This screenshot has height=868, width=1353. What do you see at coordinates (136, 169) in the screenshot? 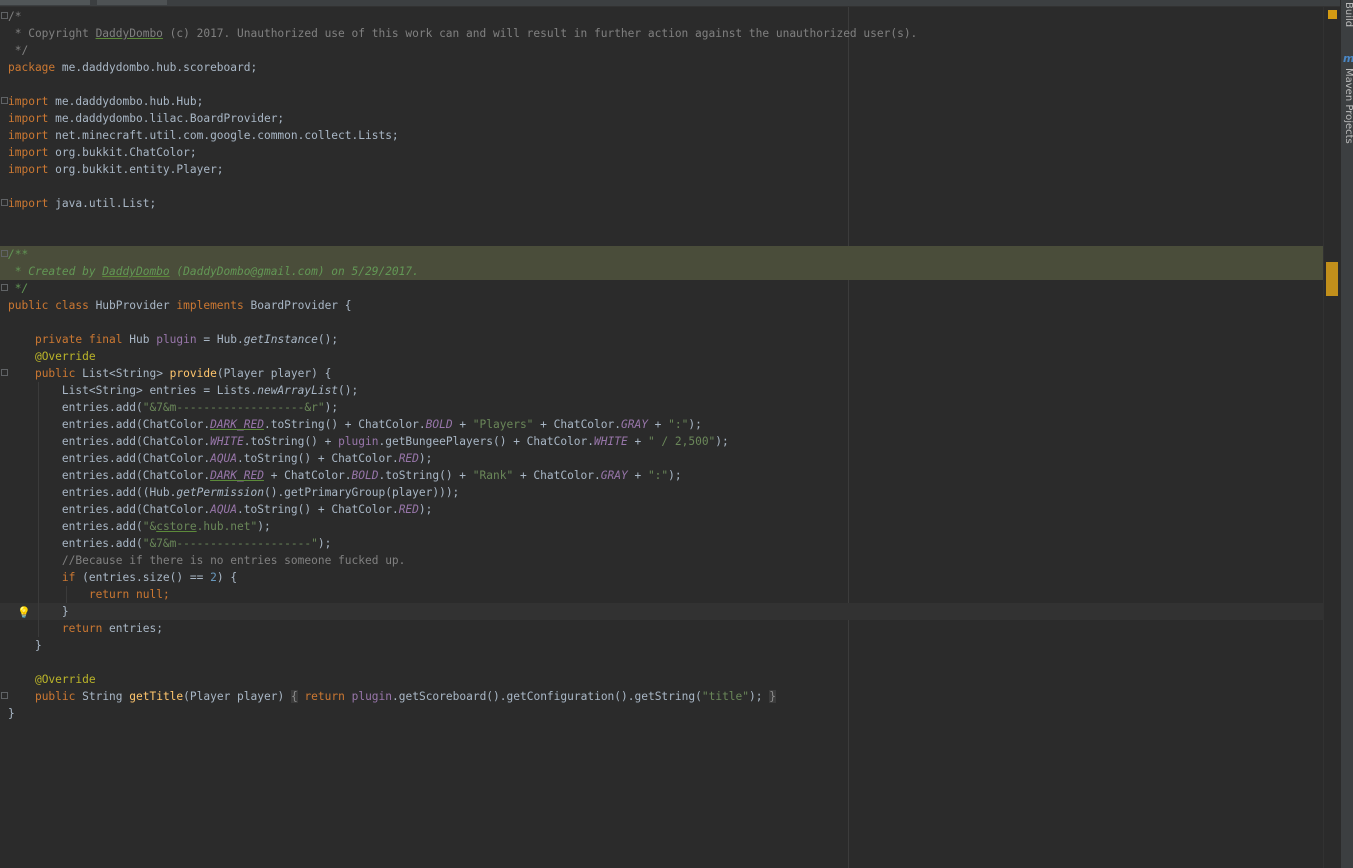
I see `import-name: org.bukkit.entity.Player;` at bounding box center [136, 169].